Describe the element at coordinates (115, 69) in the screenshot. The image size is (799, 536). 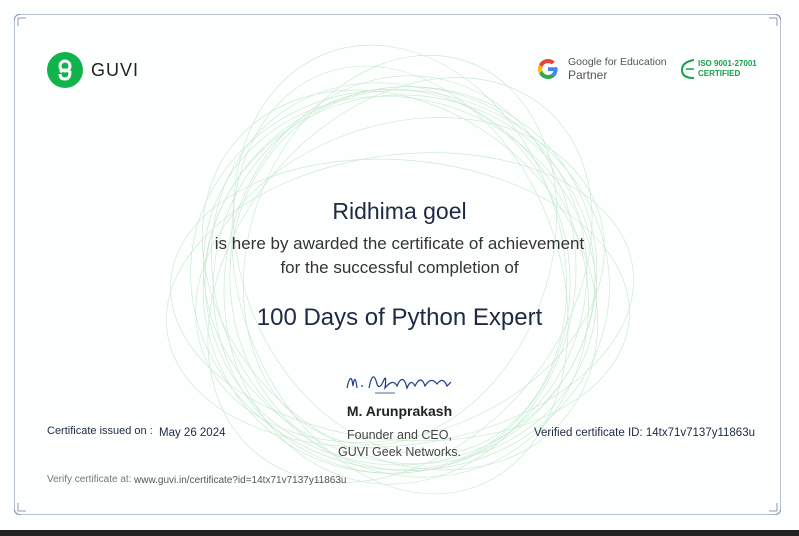
I see `guvi-brand-name: GUVI` at that location.